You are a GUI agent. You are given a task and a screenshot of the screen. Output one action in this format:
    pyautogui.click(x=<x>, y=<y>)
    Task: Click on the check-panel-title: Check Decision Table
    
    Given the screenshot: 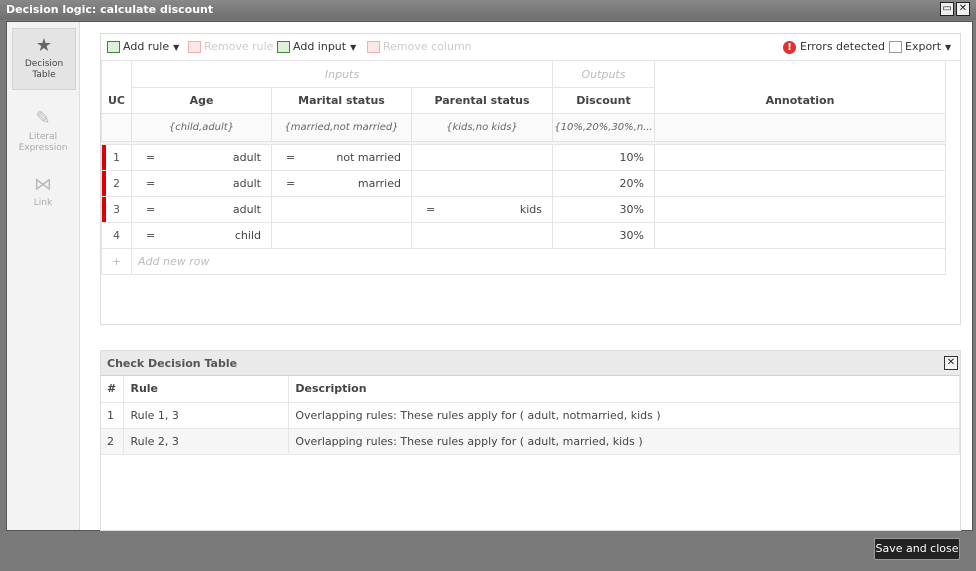 What is the action you would take?
    pyautogui.click(x=172, y=363)
    